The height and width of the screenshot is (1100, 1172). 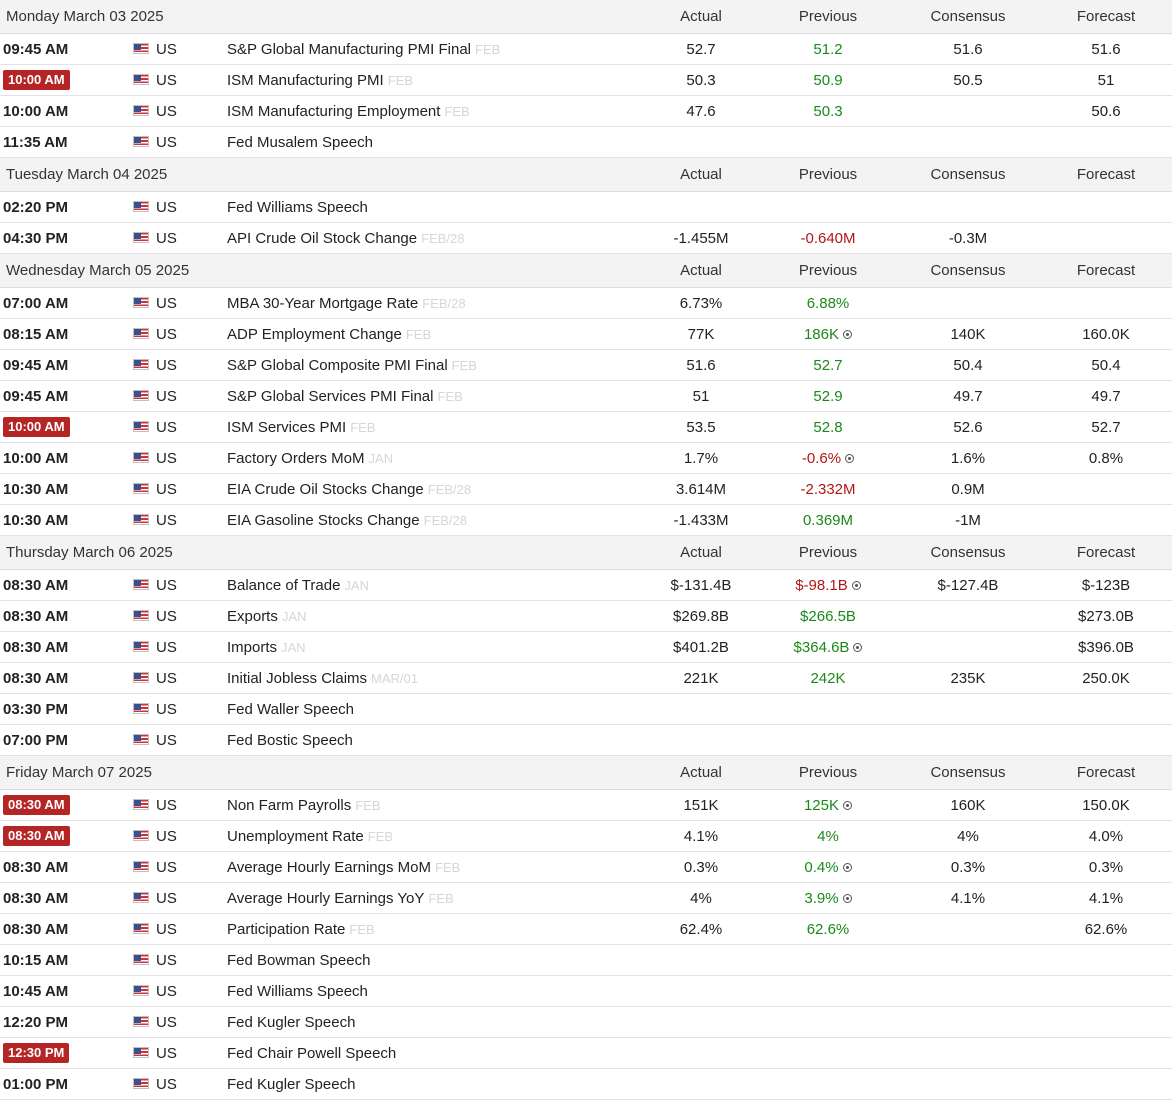 I want to click on event-name-link: MBA 30-Year Mortgage Rate, so click(x=322, y=303).